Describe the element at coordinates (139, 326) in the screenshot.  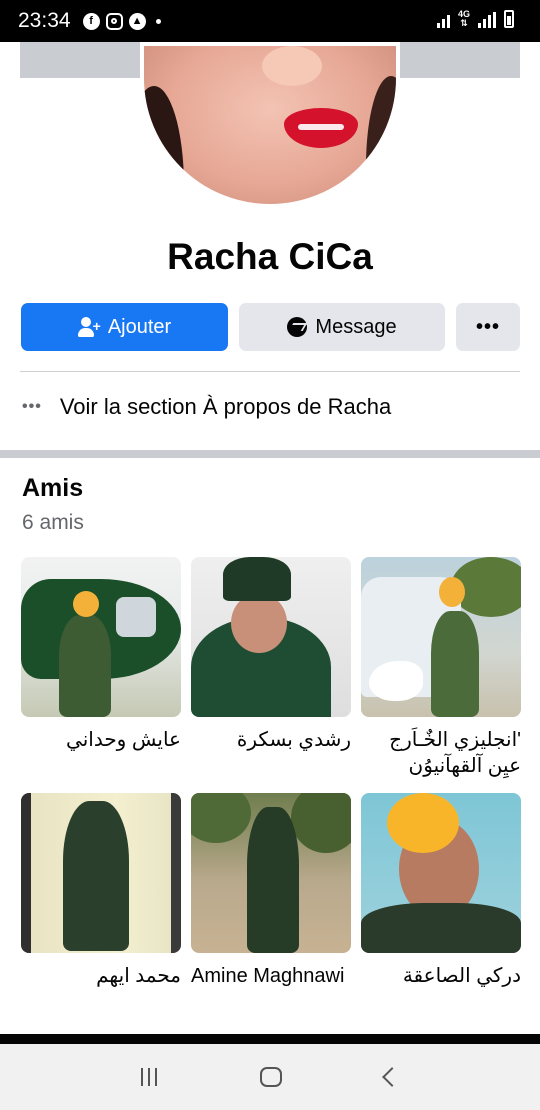
I see `add-friend-label: Ajouter` at that location.